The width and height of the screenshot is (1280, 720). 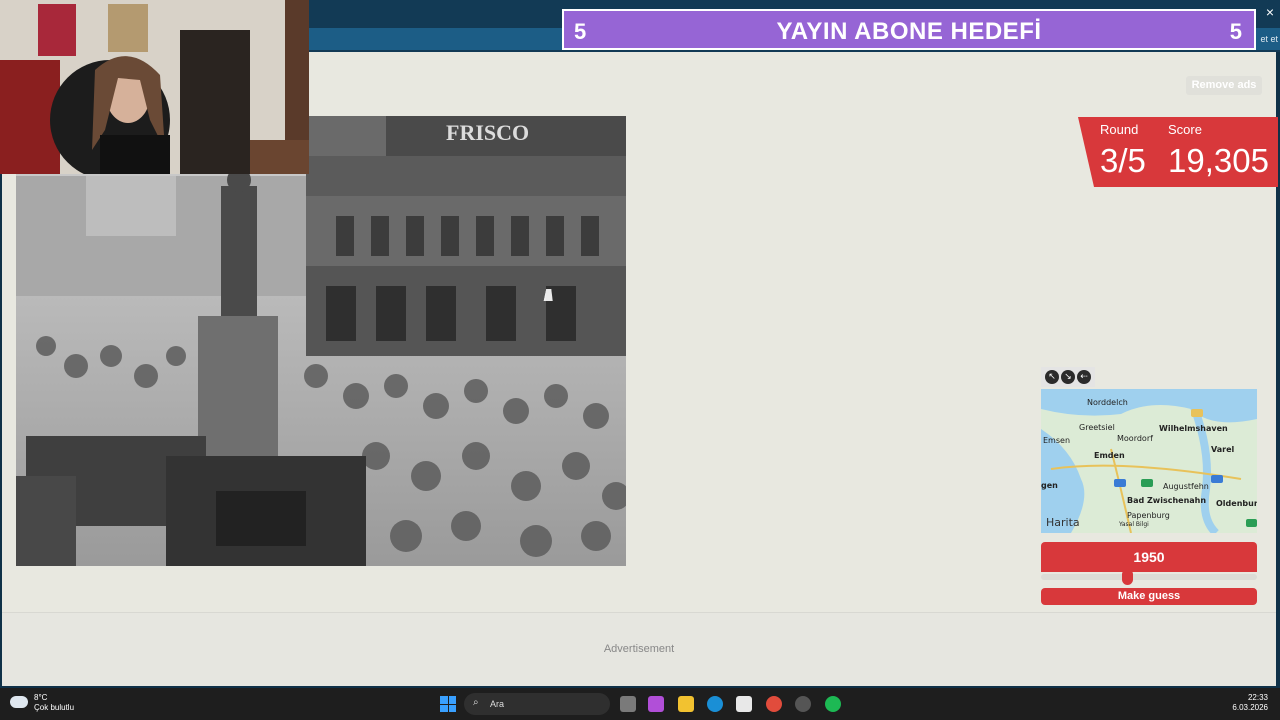 I want to click on goal-title: YAYIN ABONE HEDEFİ, so click(x=909, y=31).